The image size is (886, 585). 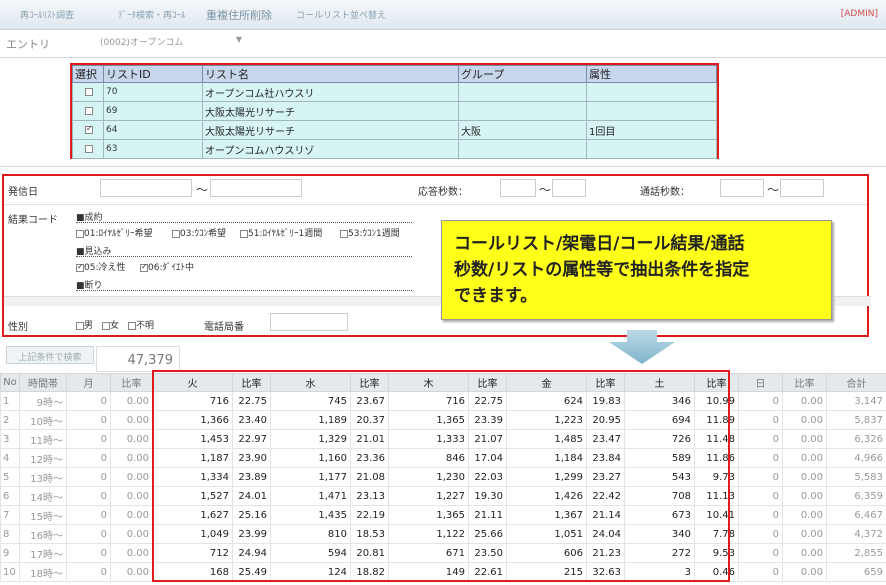 What do you see at coordinates (192, 496) in the screenshot?
I see `result-cell: 1,527` at bounding box center [192, 496].